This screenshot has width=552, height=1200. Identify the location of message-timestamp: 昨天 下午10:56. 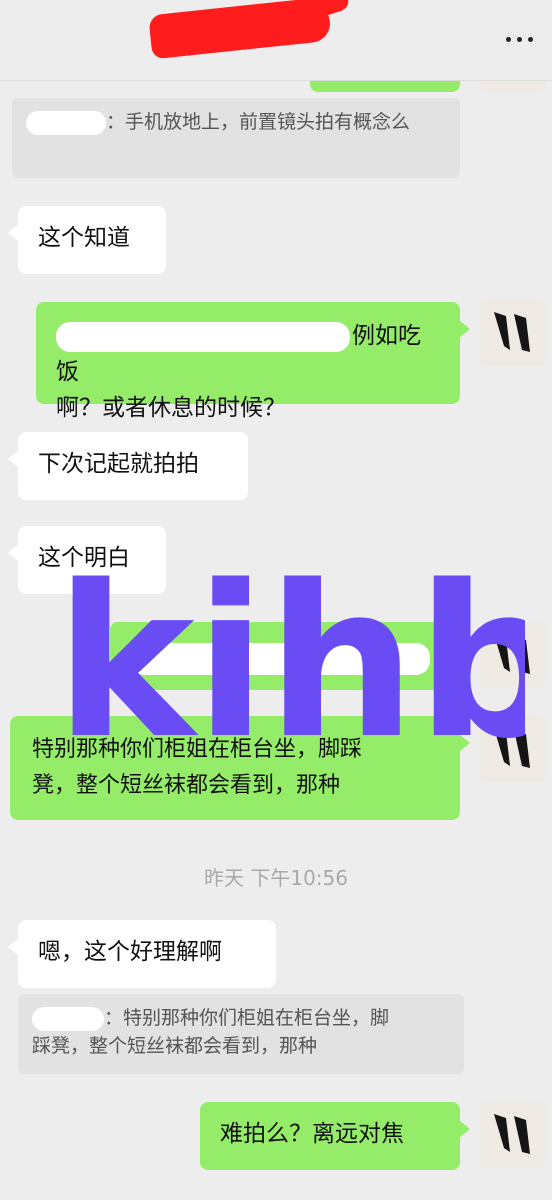
(276, 878).